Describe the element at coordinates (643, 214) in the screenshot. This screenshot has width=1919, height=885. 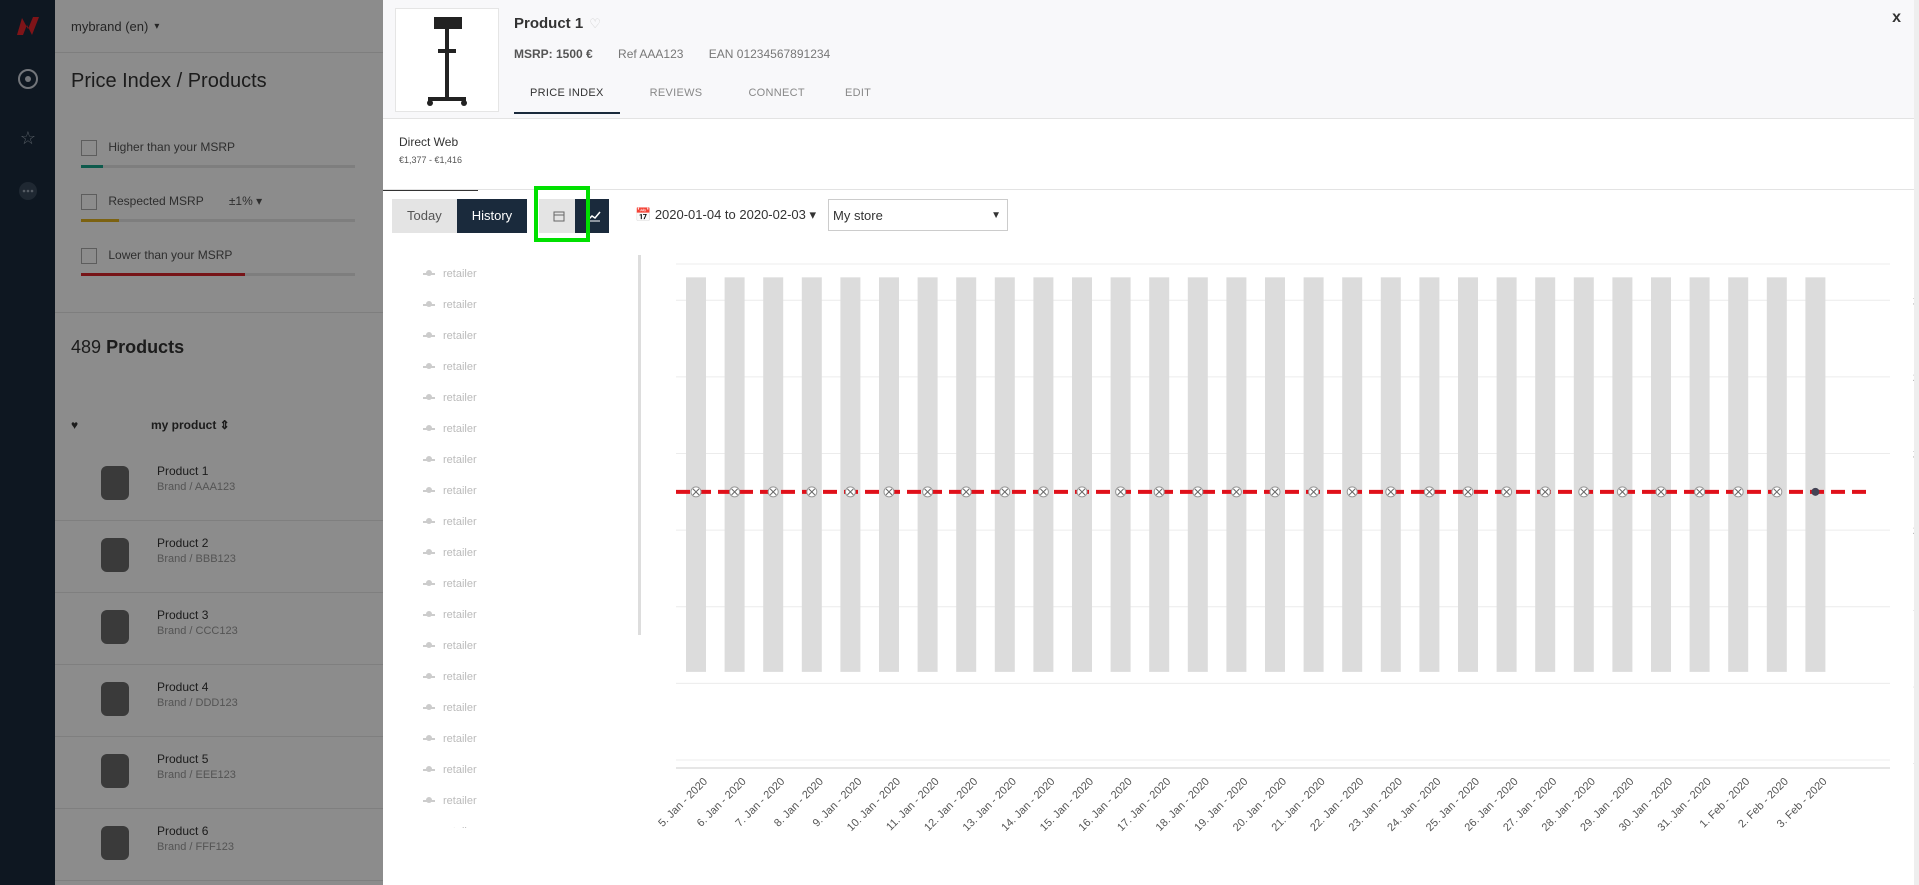
I see `calendar-icon: 📅` at that location.